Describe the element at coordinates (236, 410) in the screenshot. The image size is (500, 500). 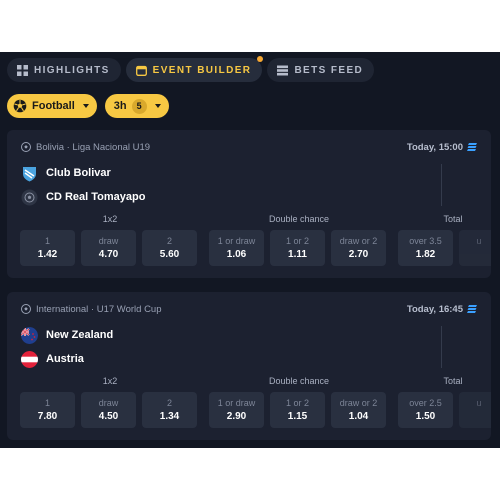
I see `odds-button: 1 or draw 2.90` at that location.